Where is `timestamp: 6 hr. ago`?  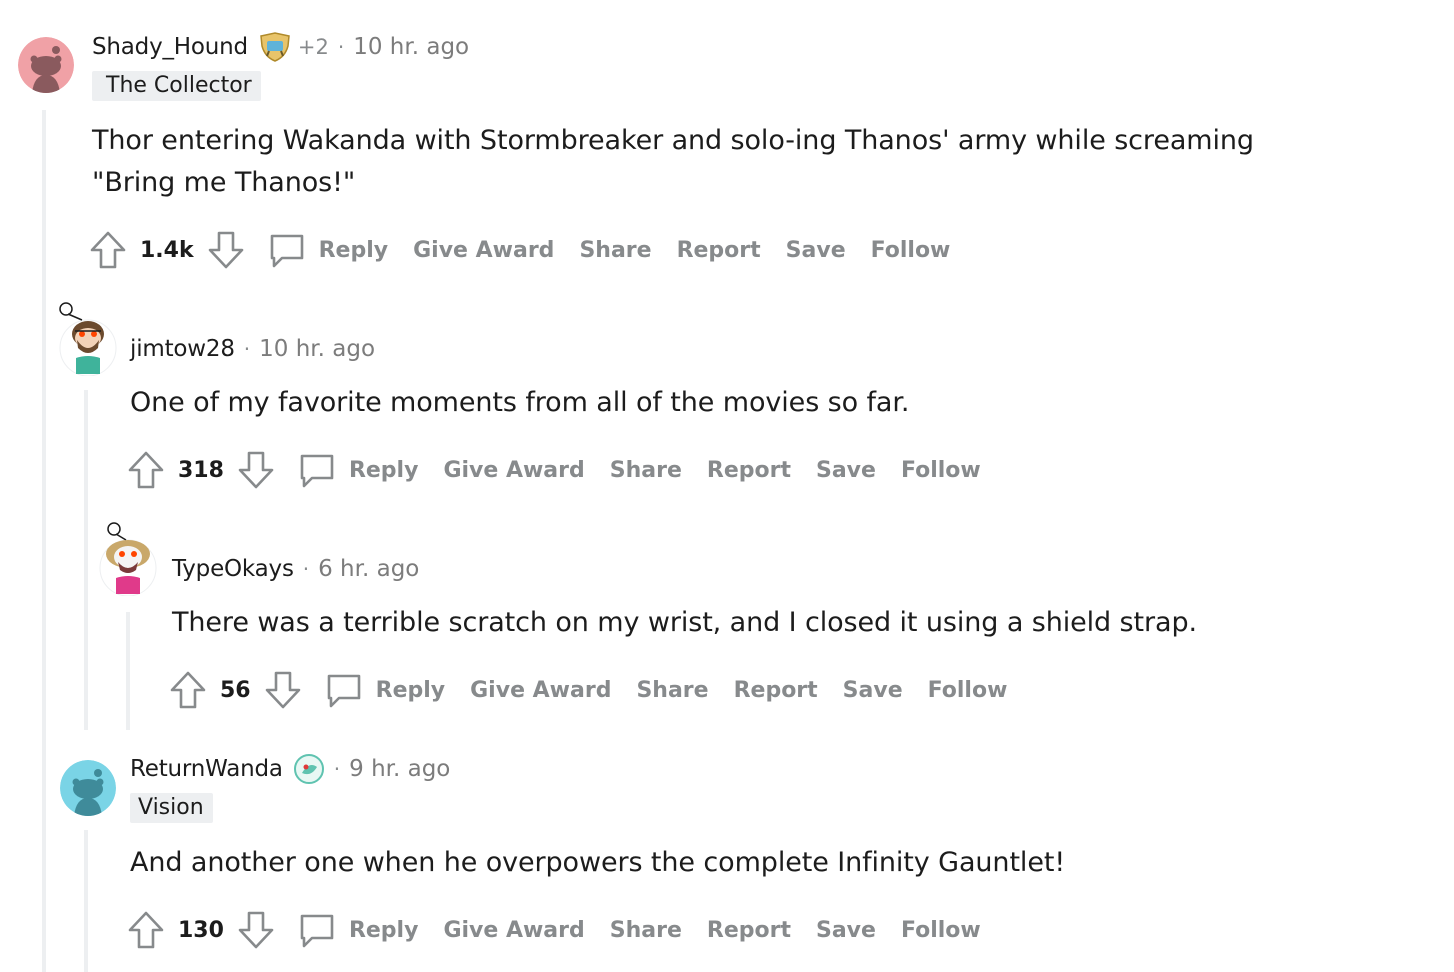 timestamp: 6 hr. ago is located at coordinates (368, 569).